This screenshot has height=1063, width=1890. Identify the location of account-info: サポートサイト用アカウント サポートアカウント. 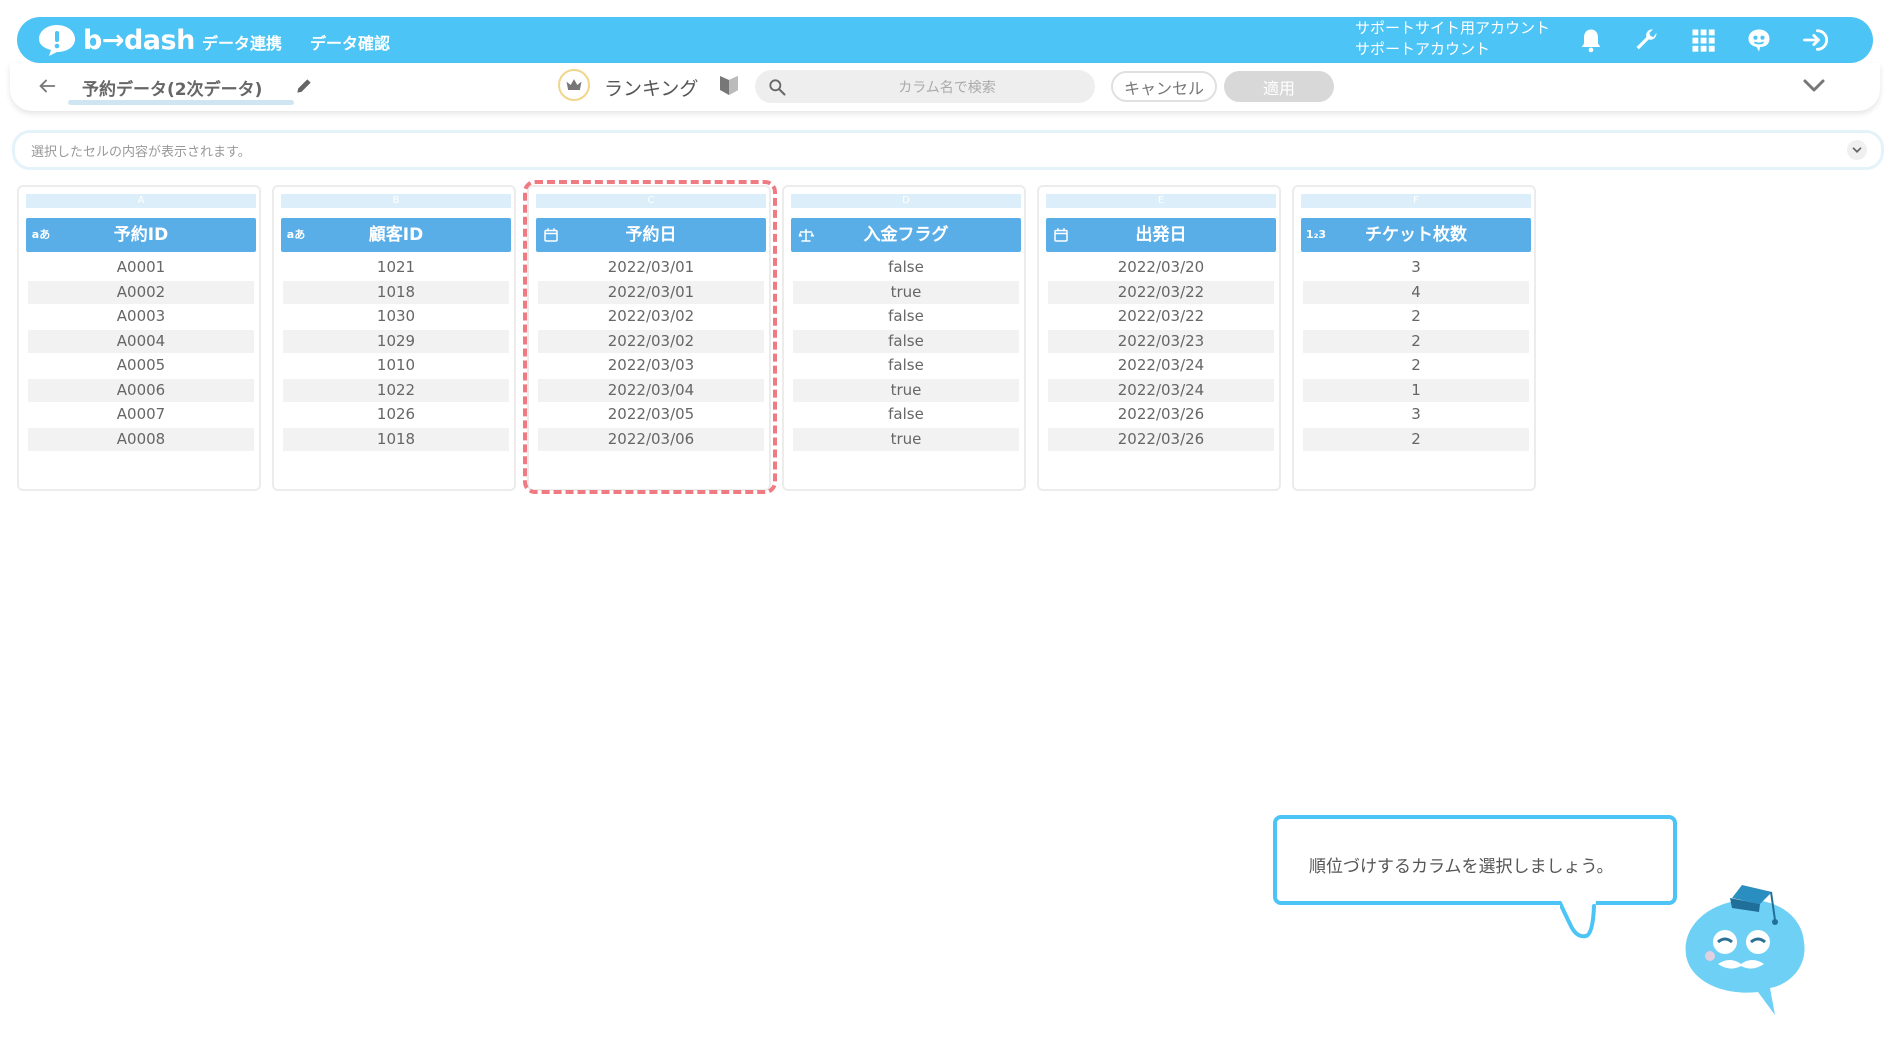
(1452, 39).